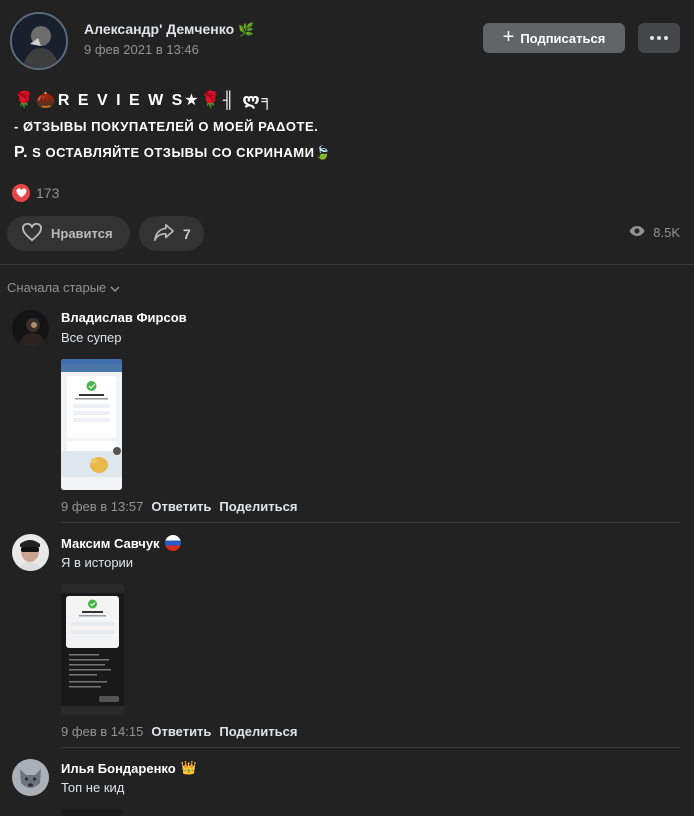 Image resolution: width=694 pixels, height=816 pixels. What do you see at coordinates (508, 37) in the screenshot?
I see `plus-icon: +` at bounding box center [508, 37].